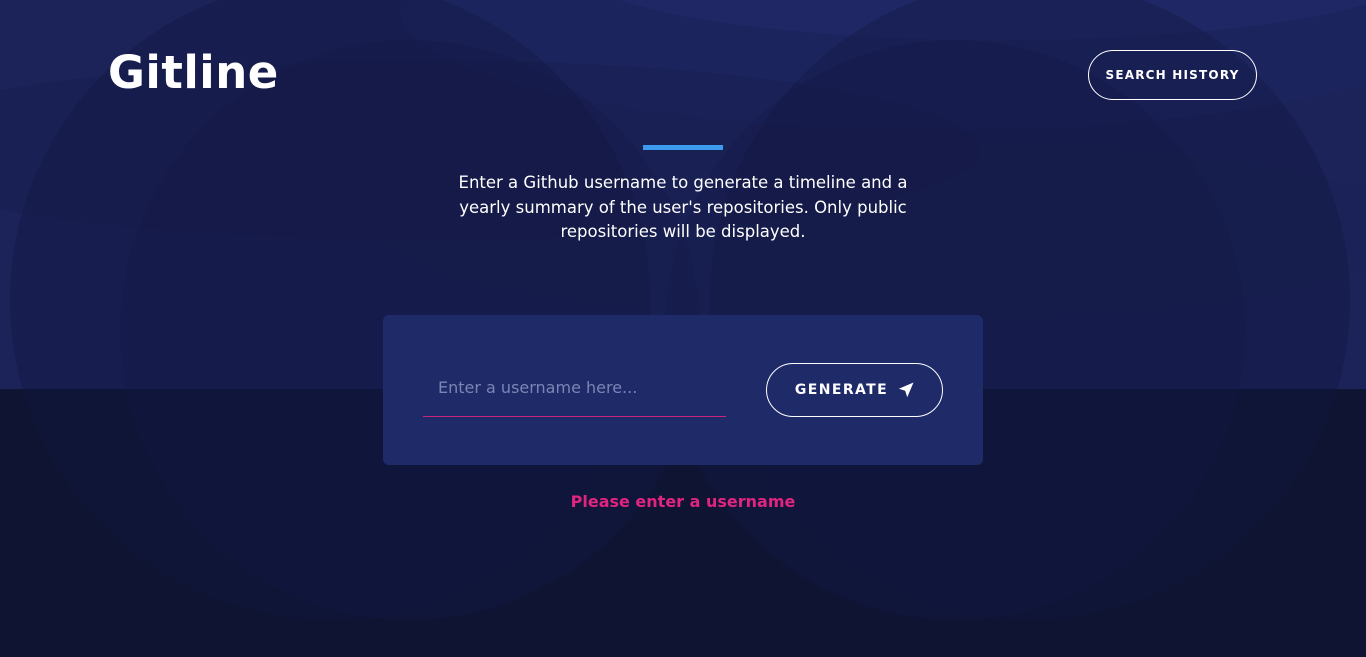 Image resolution: width=1366 pixels, height=657 pixels. Describe the element at coordinates (193, 72) in the screenshot. I see `app-logo: Gitline` at that location.